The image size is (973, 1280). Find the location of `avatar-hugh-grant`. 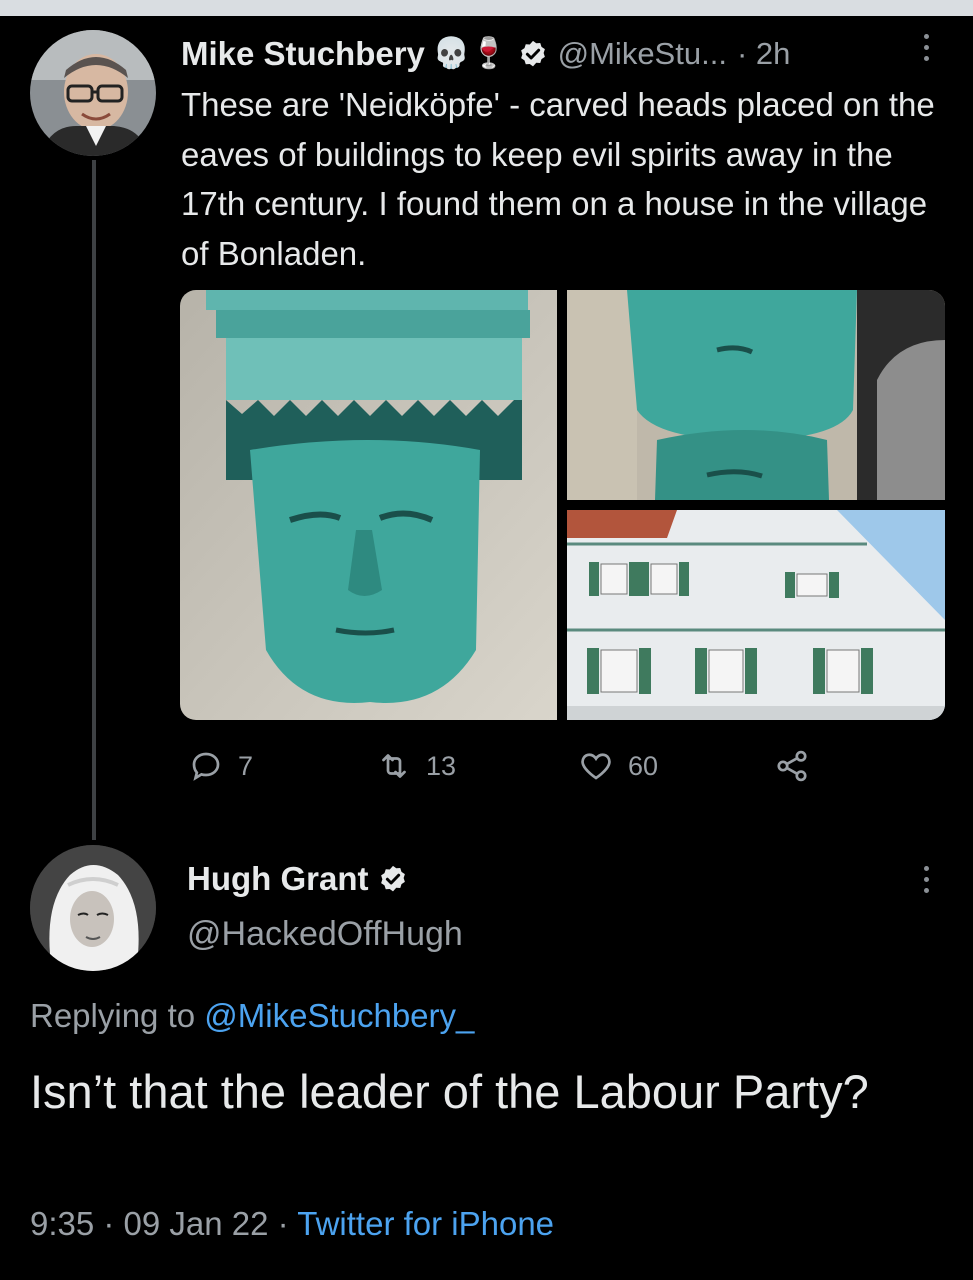

avatar-hugh-grant is located at coordinates (93, 908).